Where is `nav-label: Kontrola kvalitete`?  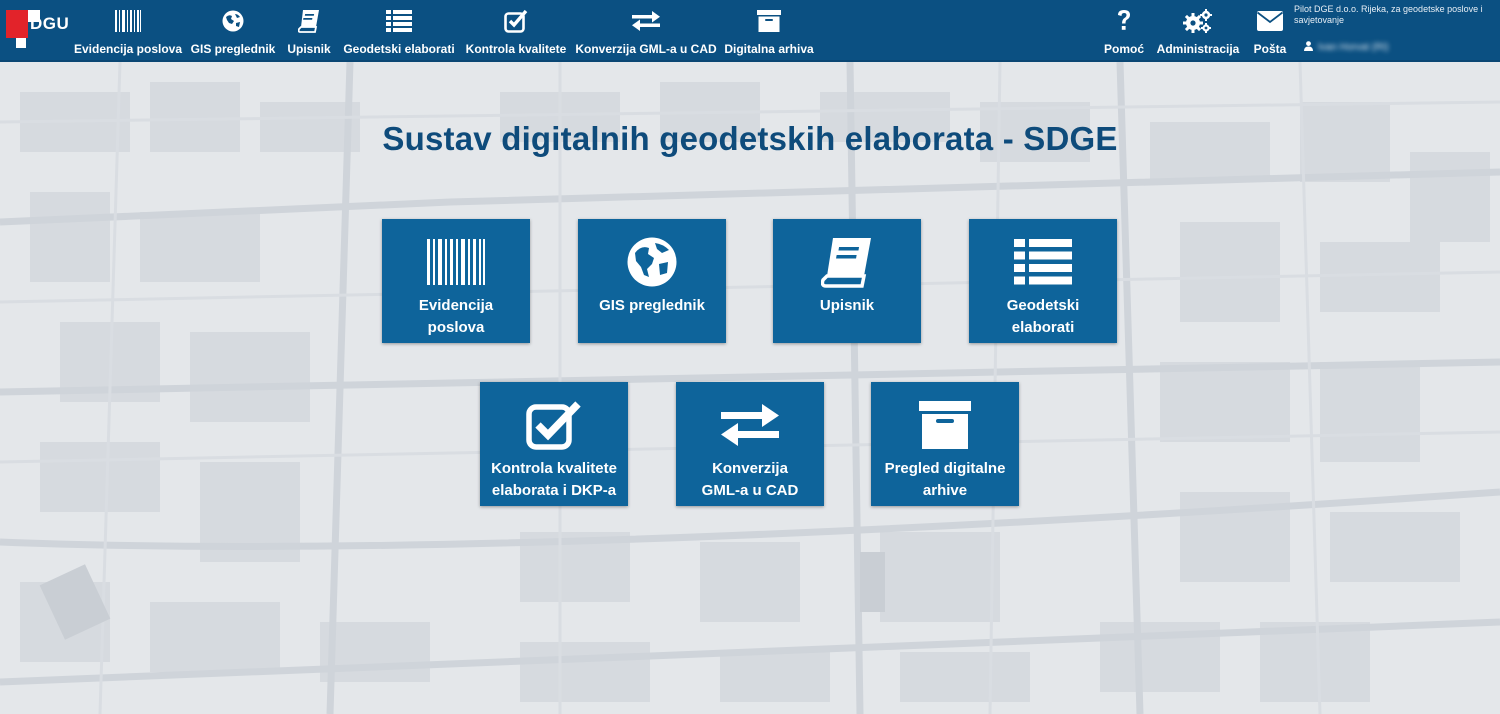 nav-label: Kontrola kvalitete is located at coordinates (516, 49).